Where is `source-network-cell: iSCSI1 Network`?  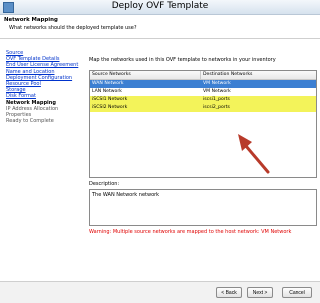 source-network-cell: iSCSI1 Network is located at coordinates (110, 99).